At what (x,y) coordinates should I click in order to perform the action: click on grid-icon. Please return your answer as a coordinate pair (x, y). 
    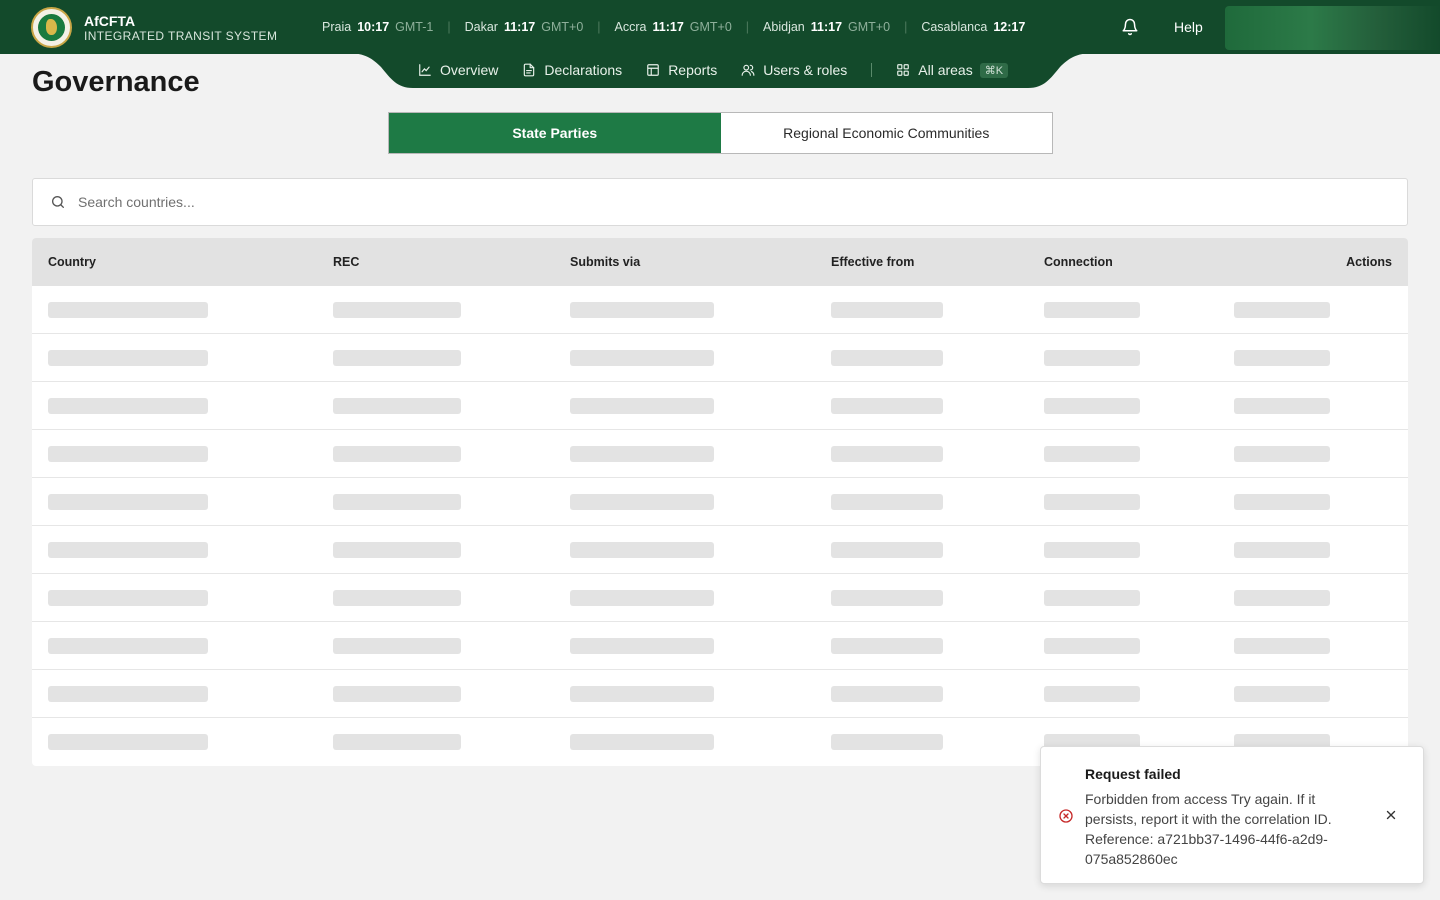
    Looking at the image, I should click on (903, 70).